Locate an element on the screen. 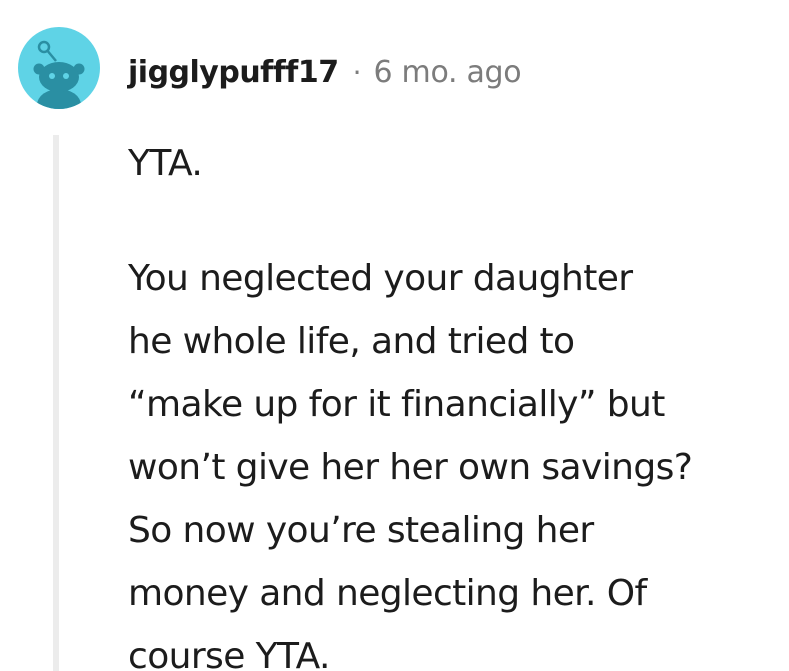  comment-line: course YTA. is located at coordinates (229, 653).